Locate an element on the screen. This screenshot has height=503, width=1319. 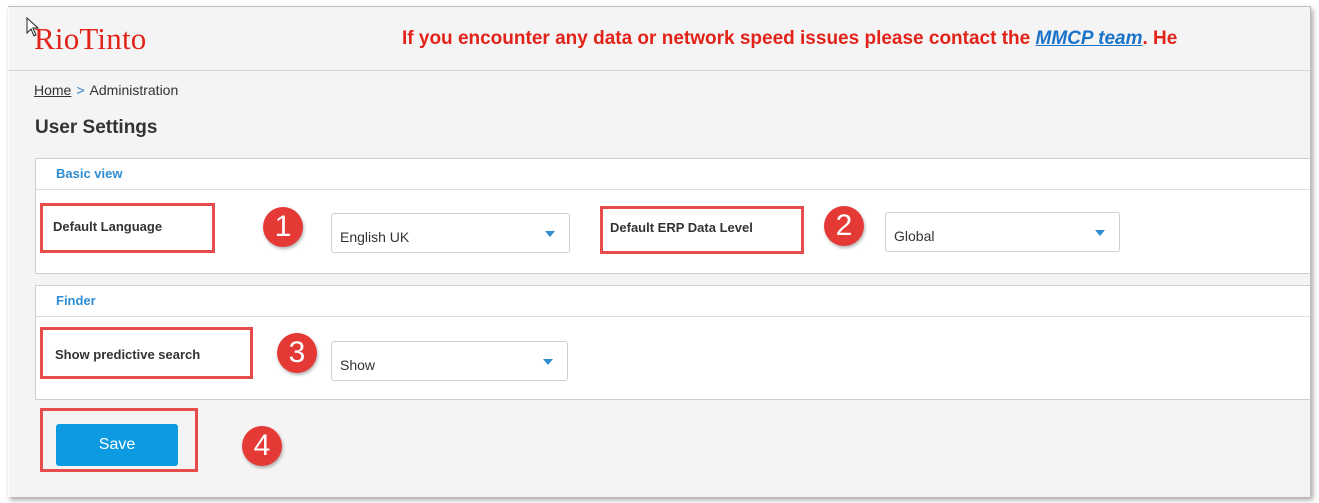
breadcrumb: Home > Administration is located at coordinates (106, 90).